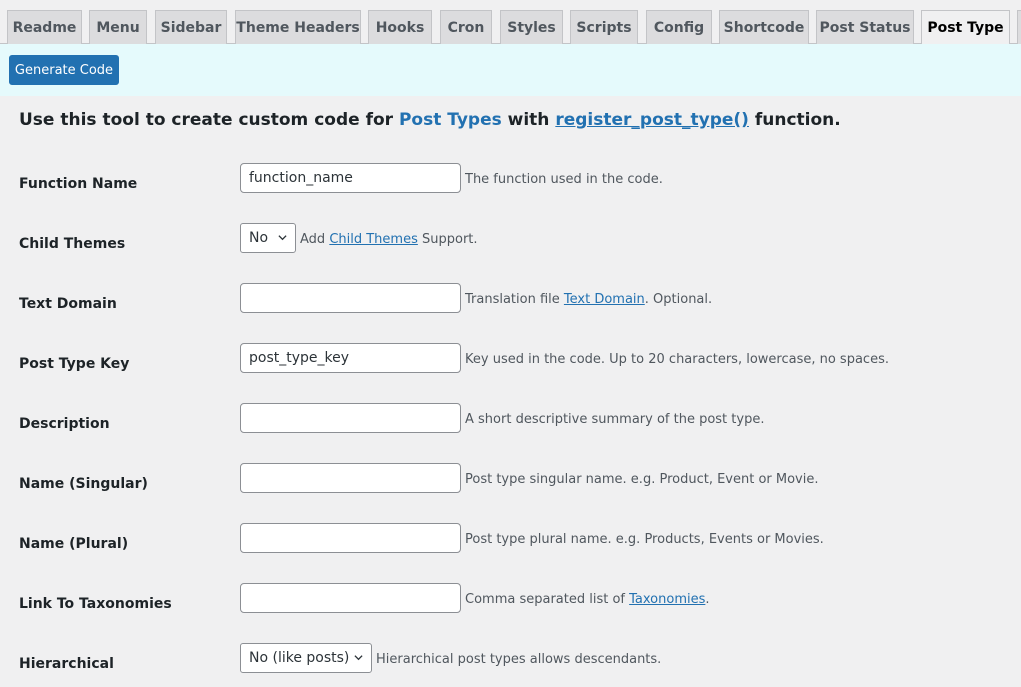  I want to click on tab-styles: Styles, so click(531, 27).